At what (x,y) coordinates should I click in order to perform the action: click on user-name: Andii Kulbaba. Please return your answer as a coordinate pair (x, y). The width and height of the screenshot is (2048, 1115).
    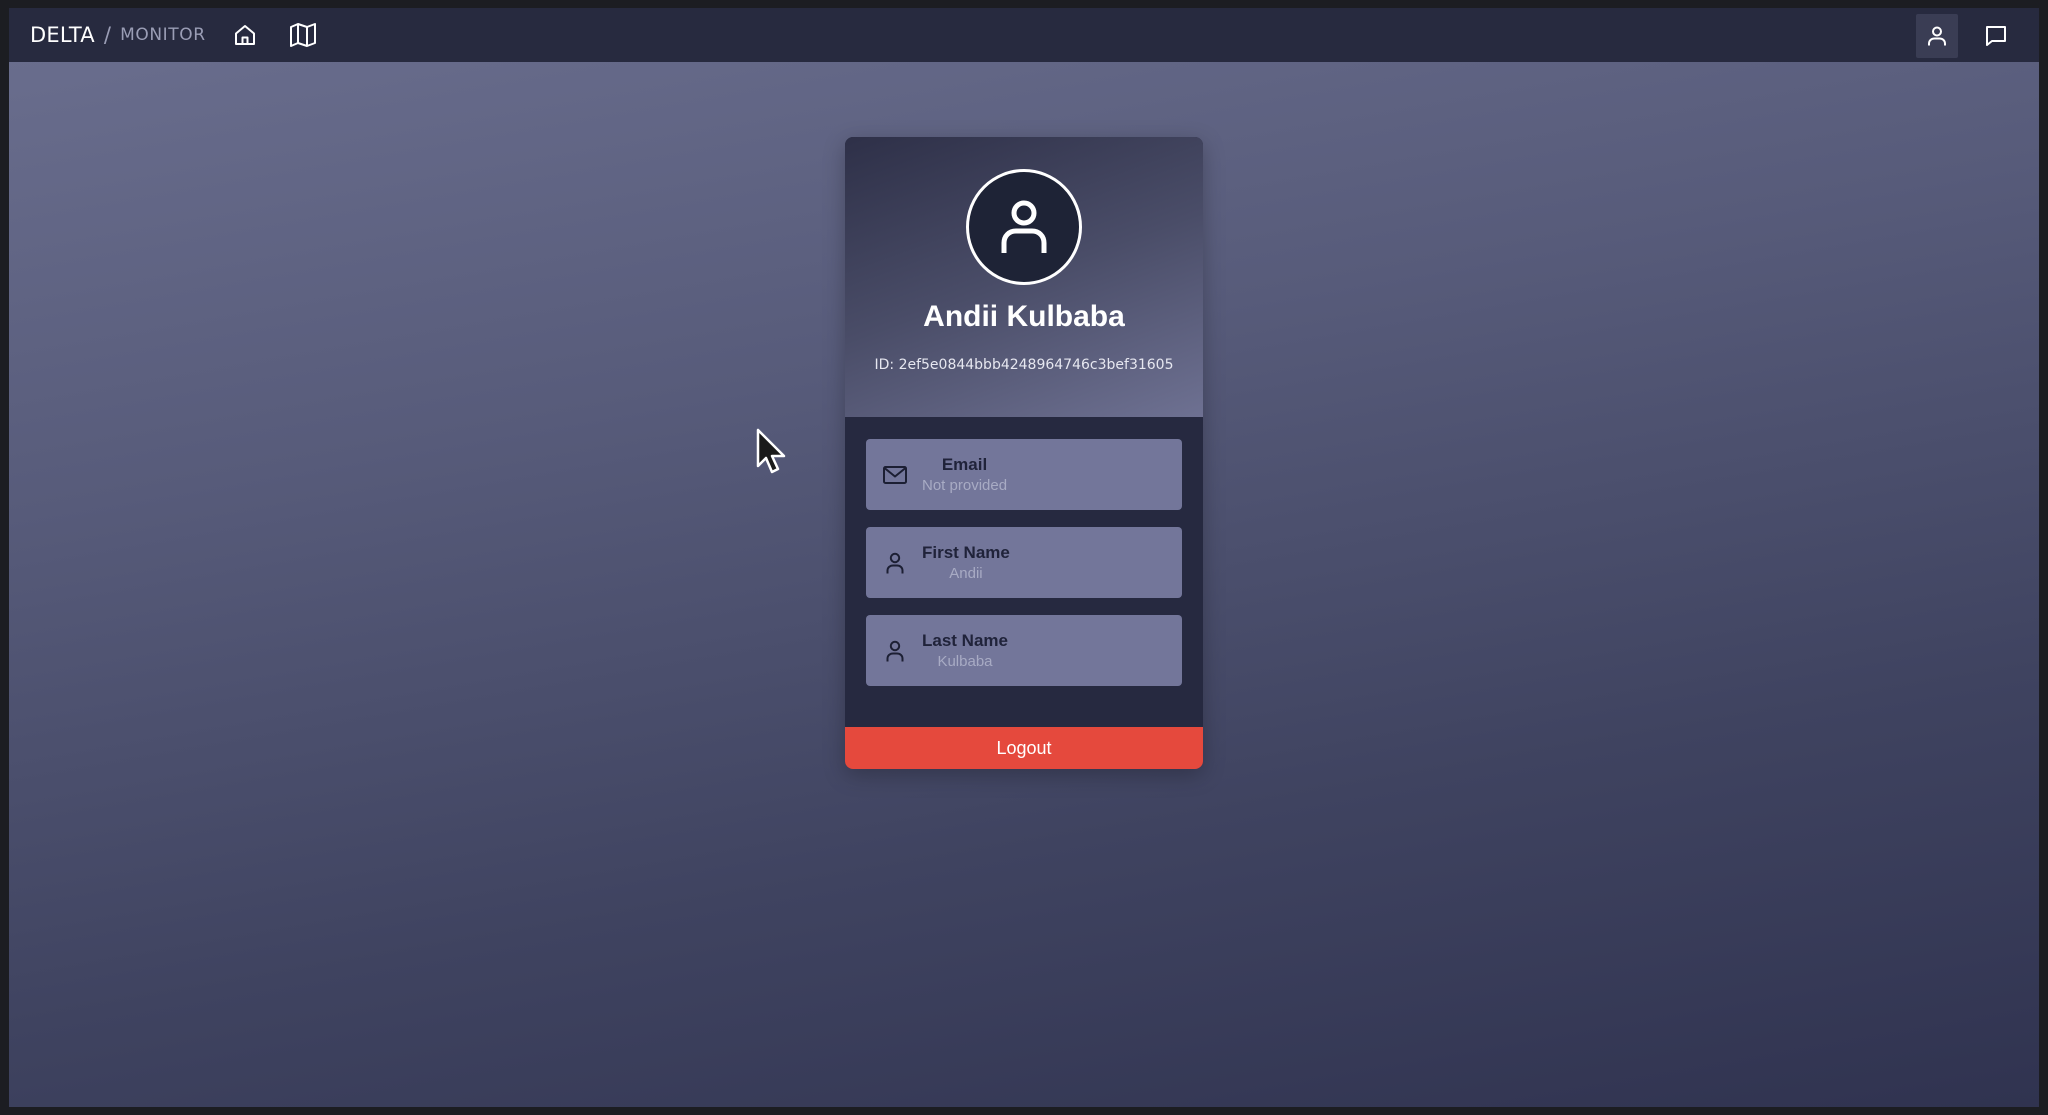
    Looking at the image, I should click on (1024, 316).